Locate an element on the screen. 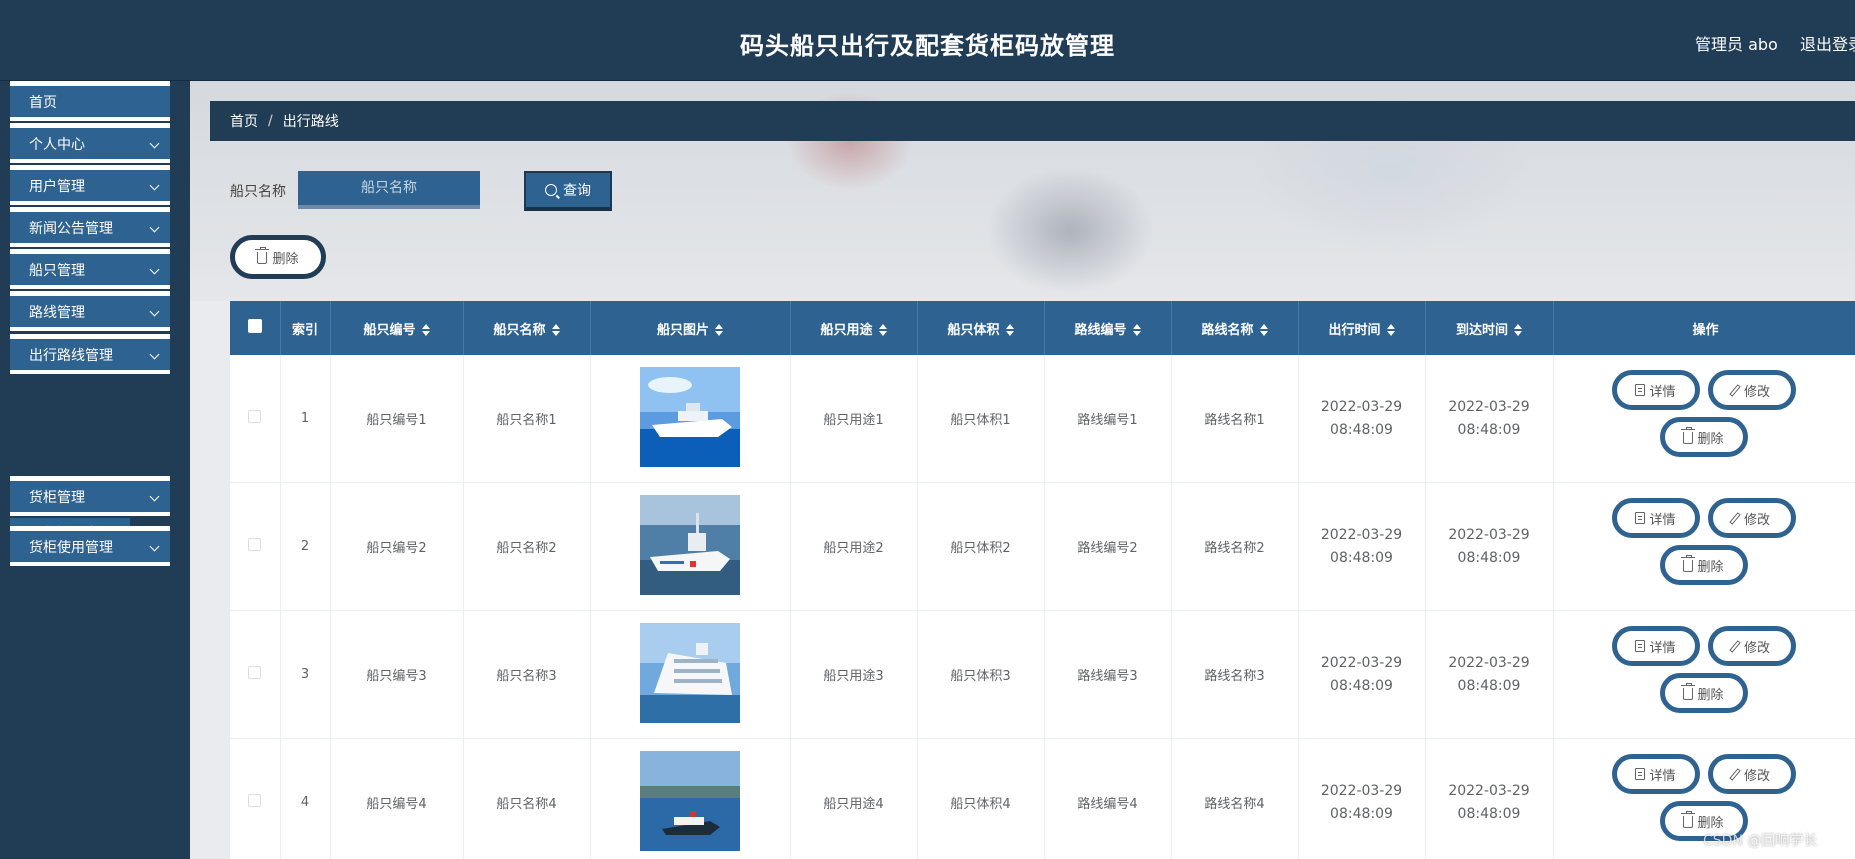 This screenshot has width=1855, height=859. sidebar-item-user-management: 用户管理 is located at coordinates (90, 185).